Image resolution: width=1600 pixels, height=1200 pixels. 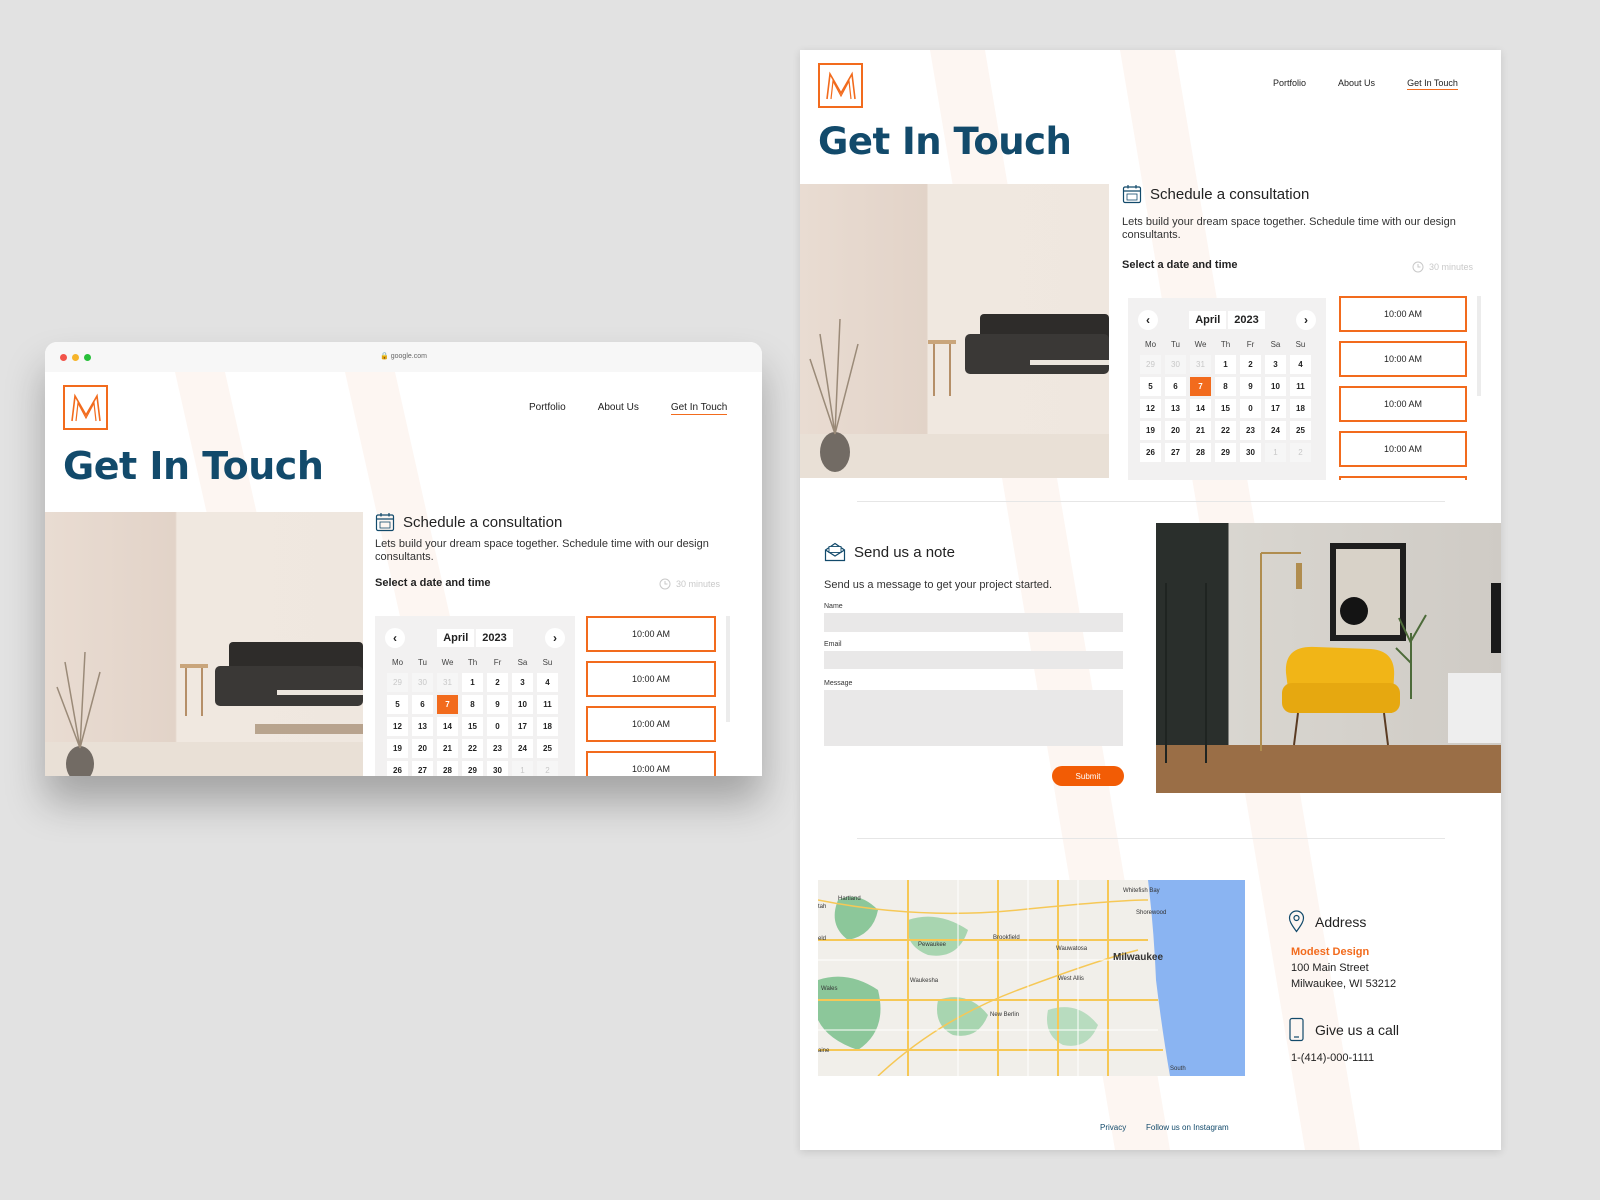 I want to click on email-field, so click(x=973, y=660).